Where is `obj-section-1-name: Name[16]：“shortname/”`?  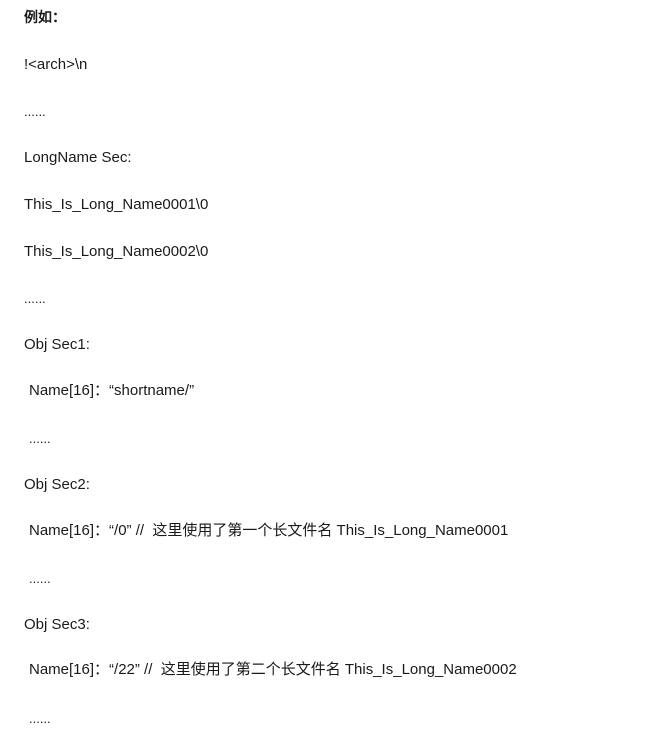 obj-section-1-name: Name[16]：“shortname/” is located at coordinates (112, 390).